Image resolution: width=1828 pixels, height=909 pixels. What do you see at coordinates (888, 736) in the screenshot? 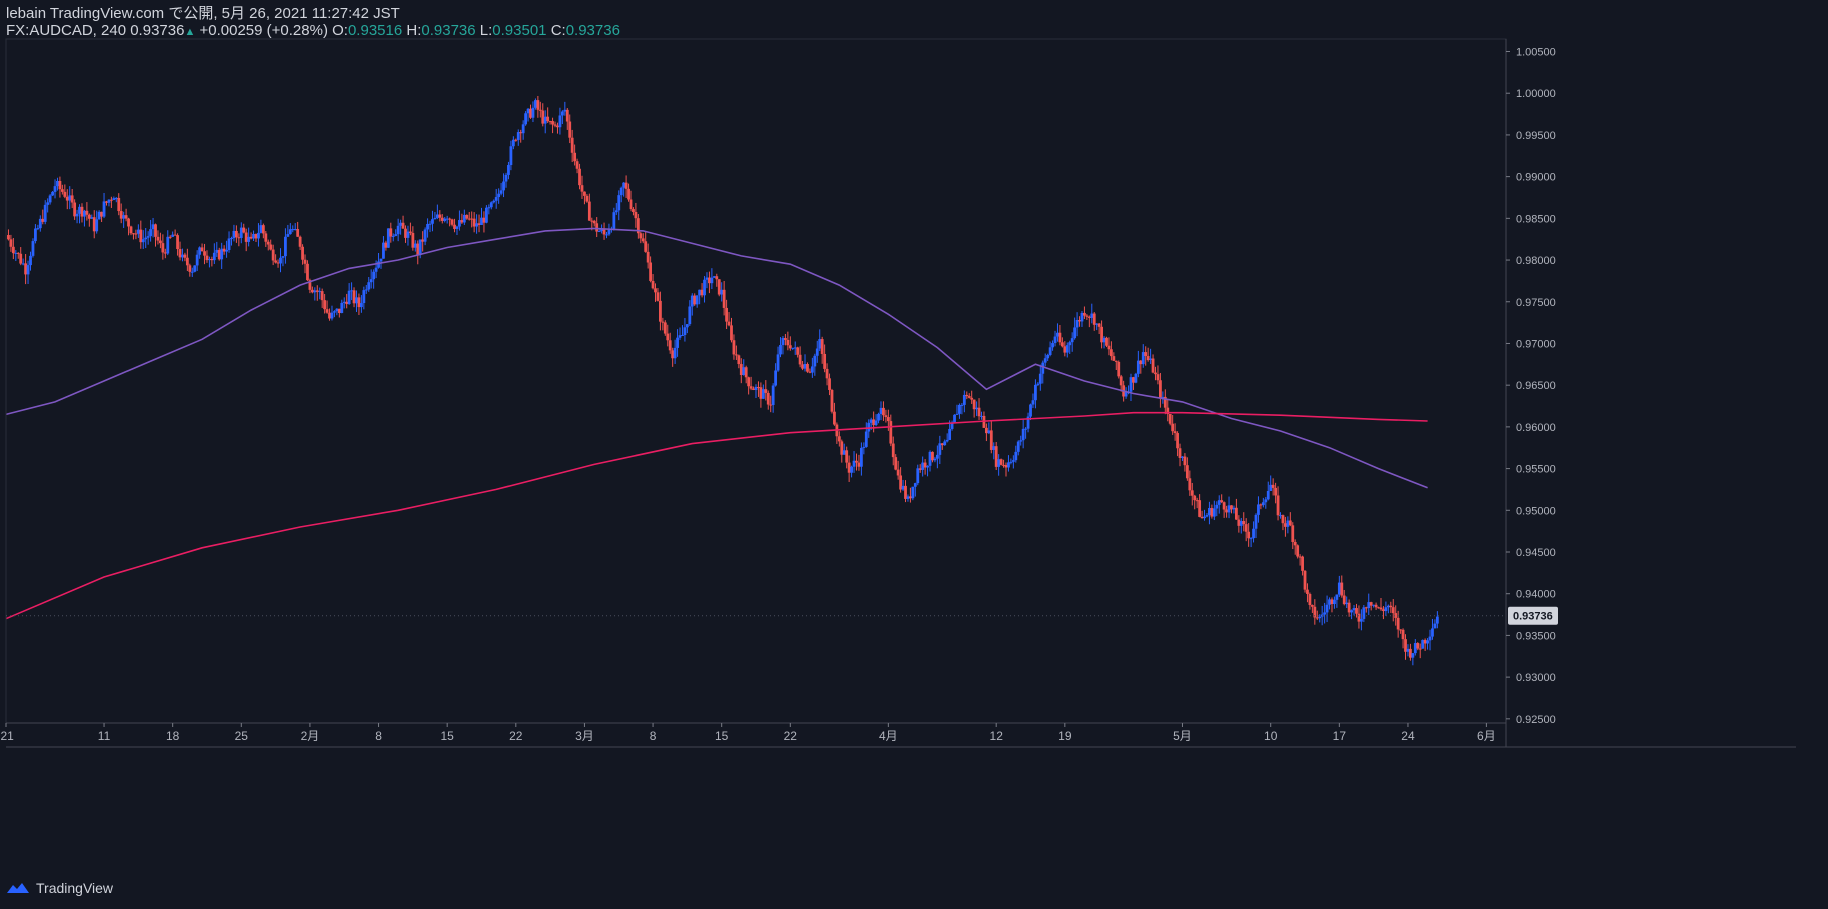
I see `x-tick-label: 4月` at bounding box center [888, 736].